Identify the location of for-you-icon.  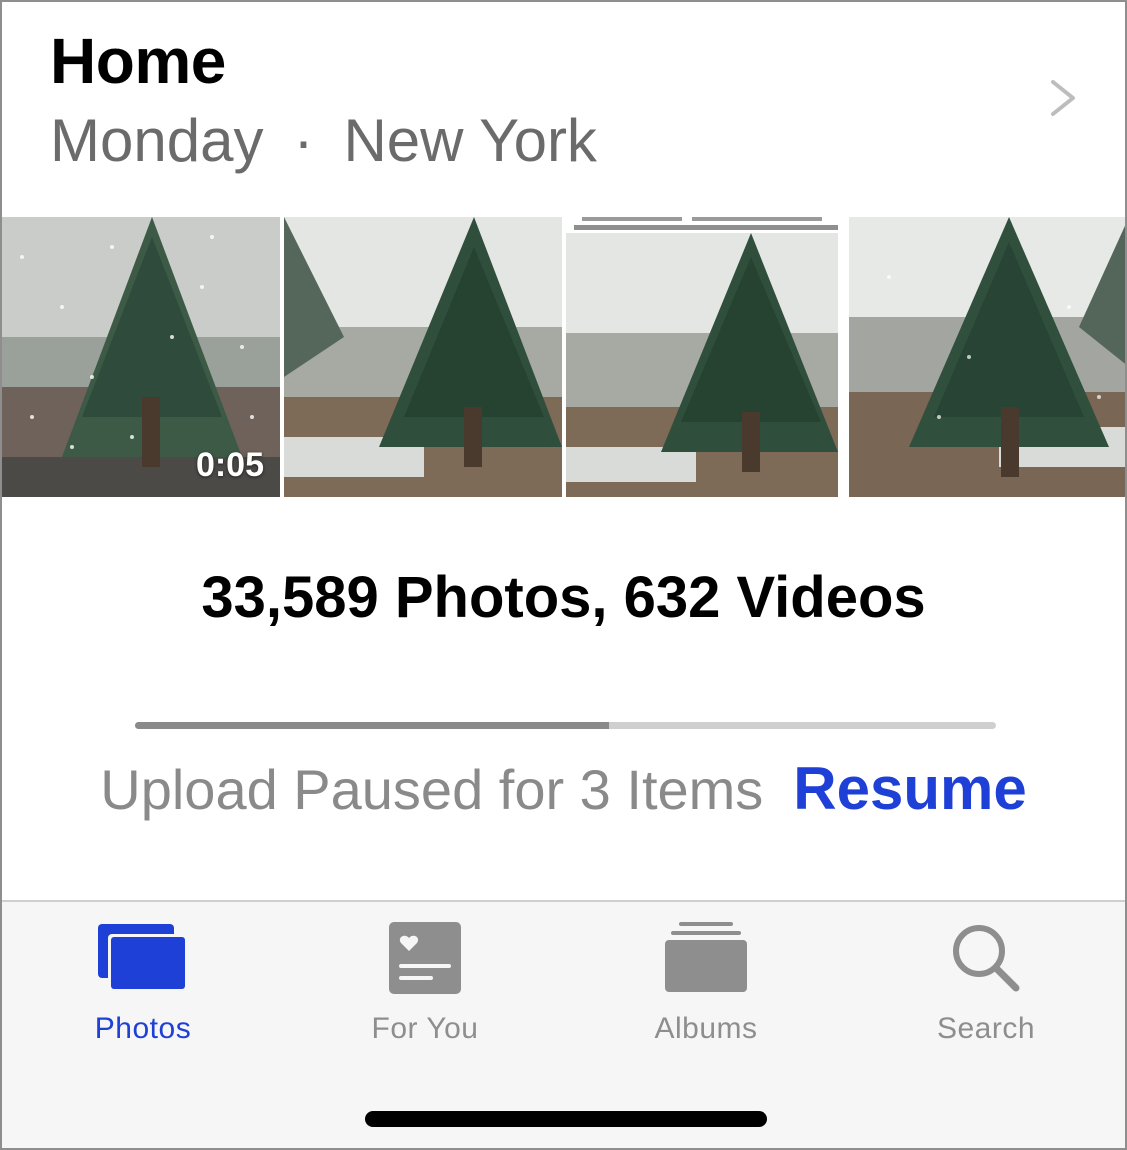
(425, 958).